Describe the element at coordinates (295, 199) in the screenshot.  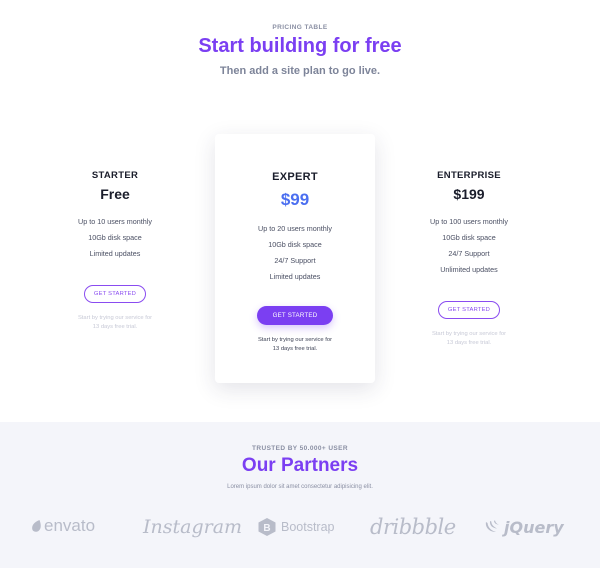
I see `plan-price: $99` at that location.